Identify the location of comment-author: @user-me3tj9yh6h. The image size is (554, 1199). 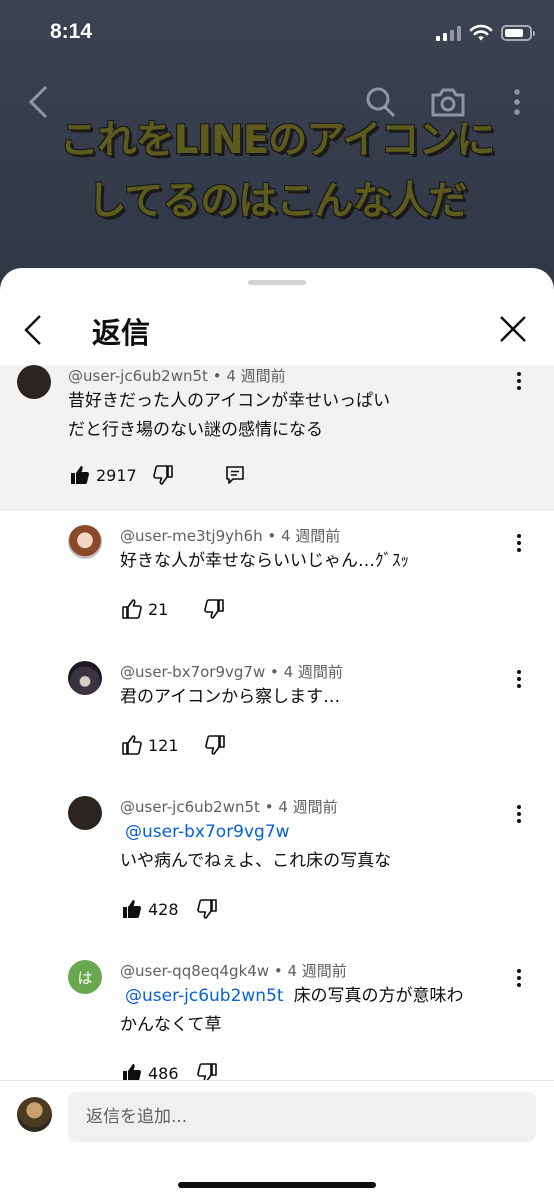
(191, 536).